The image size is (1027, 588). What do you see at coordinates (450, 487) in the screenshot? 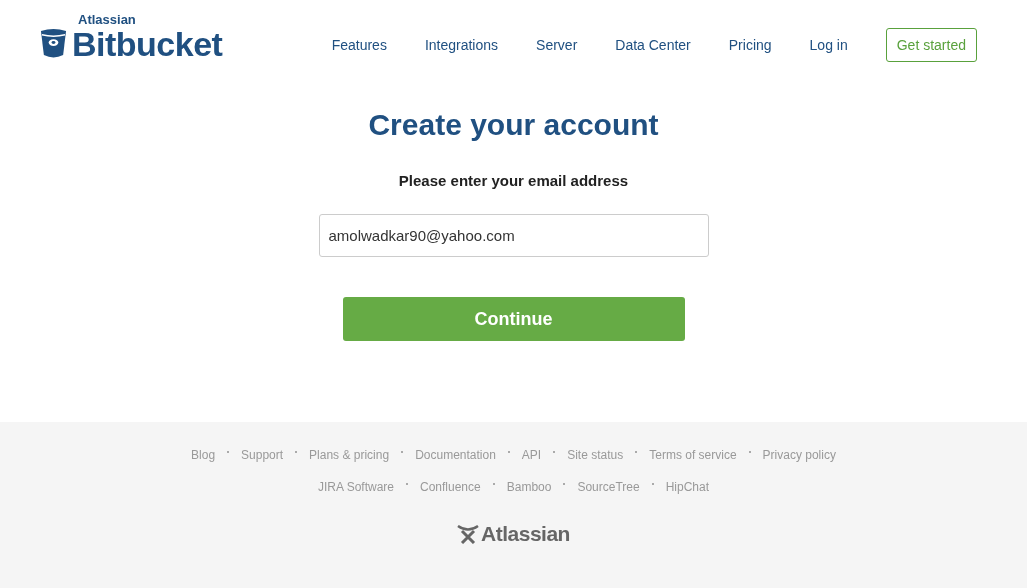
I see `footer-link: Confluence` at bounding box center [450, 487].